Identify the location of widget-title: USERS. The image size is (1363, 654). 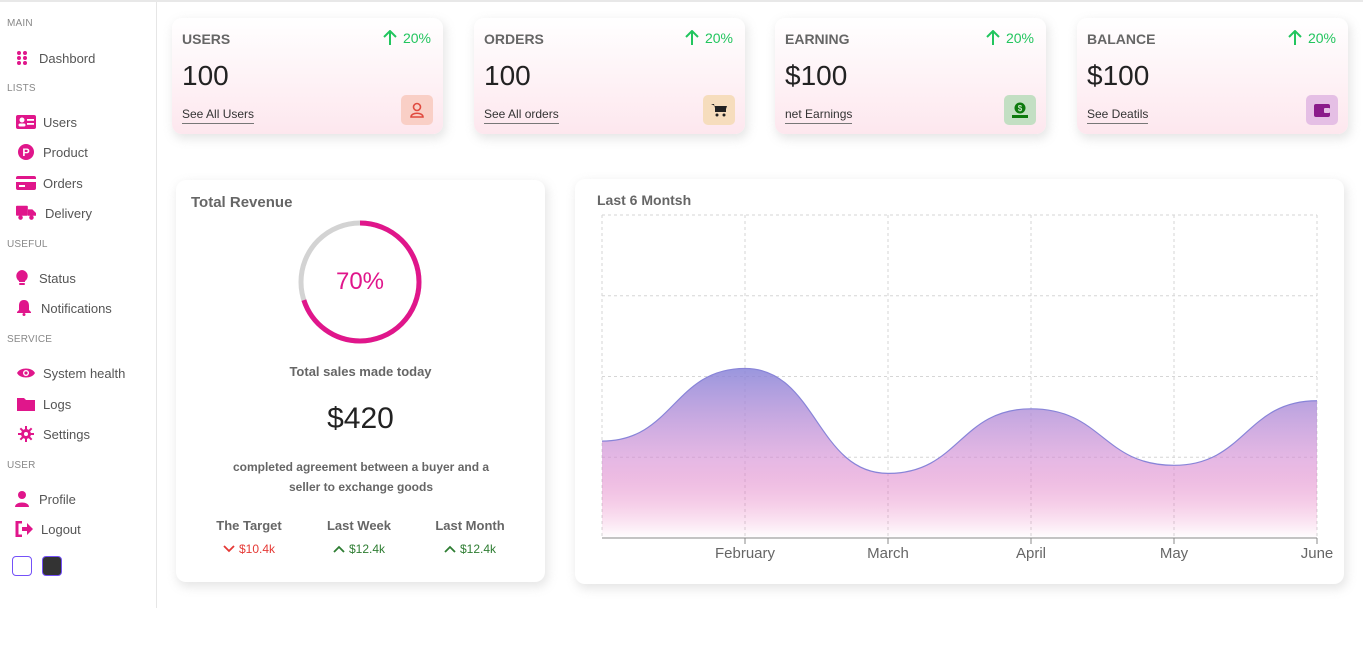
(206, 39).